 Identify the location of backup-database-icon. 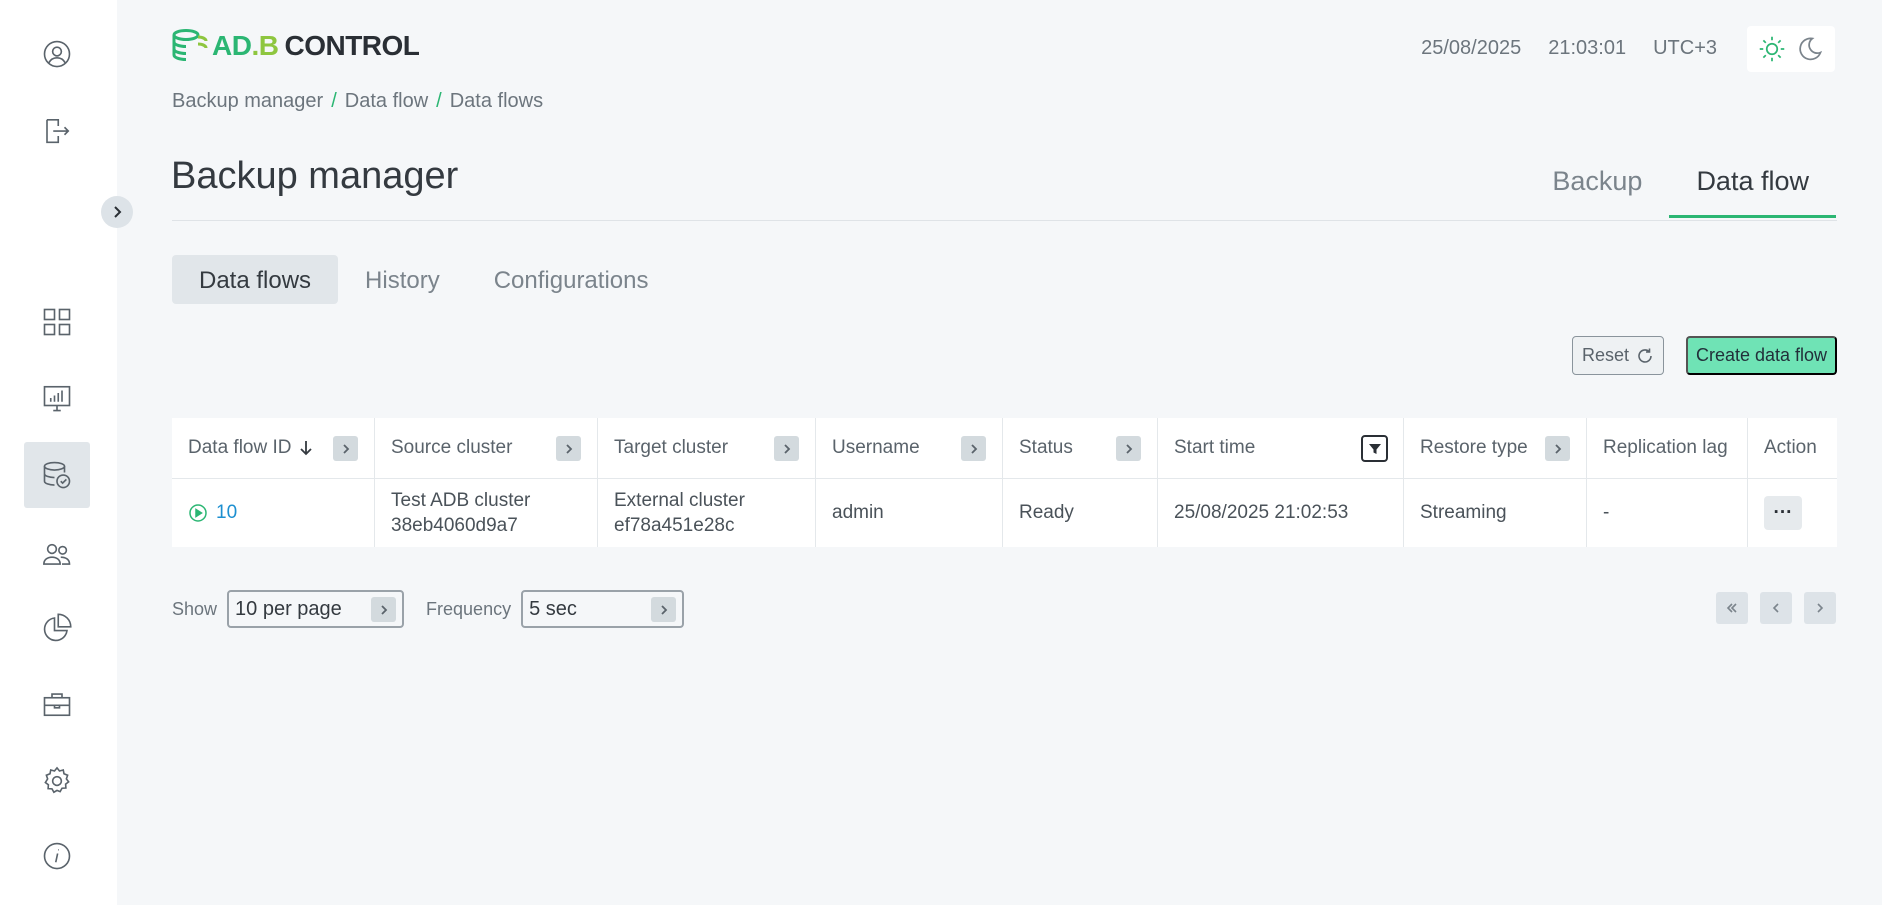
(57, 475).